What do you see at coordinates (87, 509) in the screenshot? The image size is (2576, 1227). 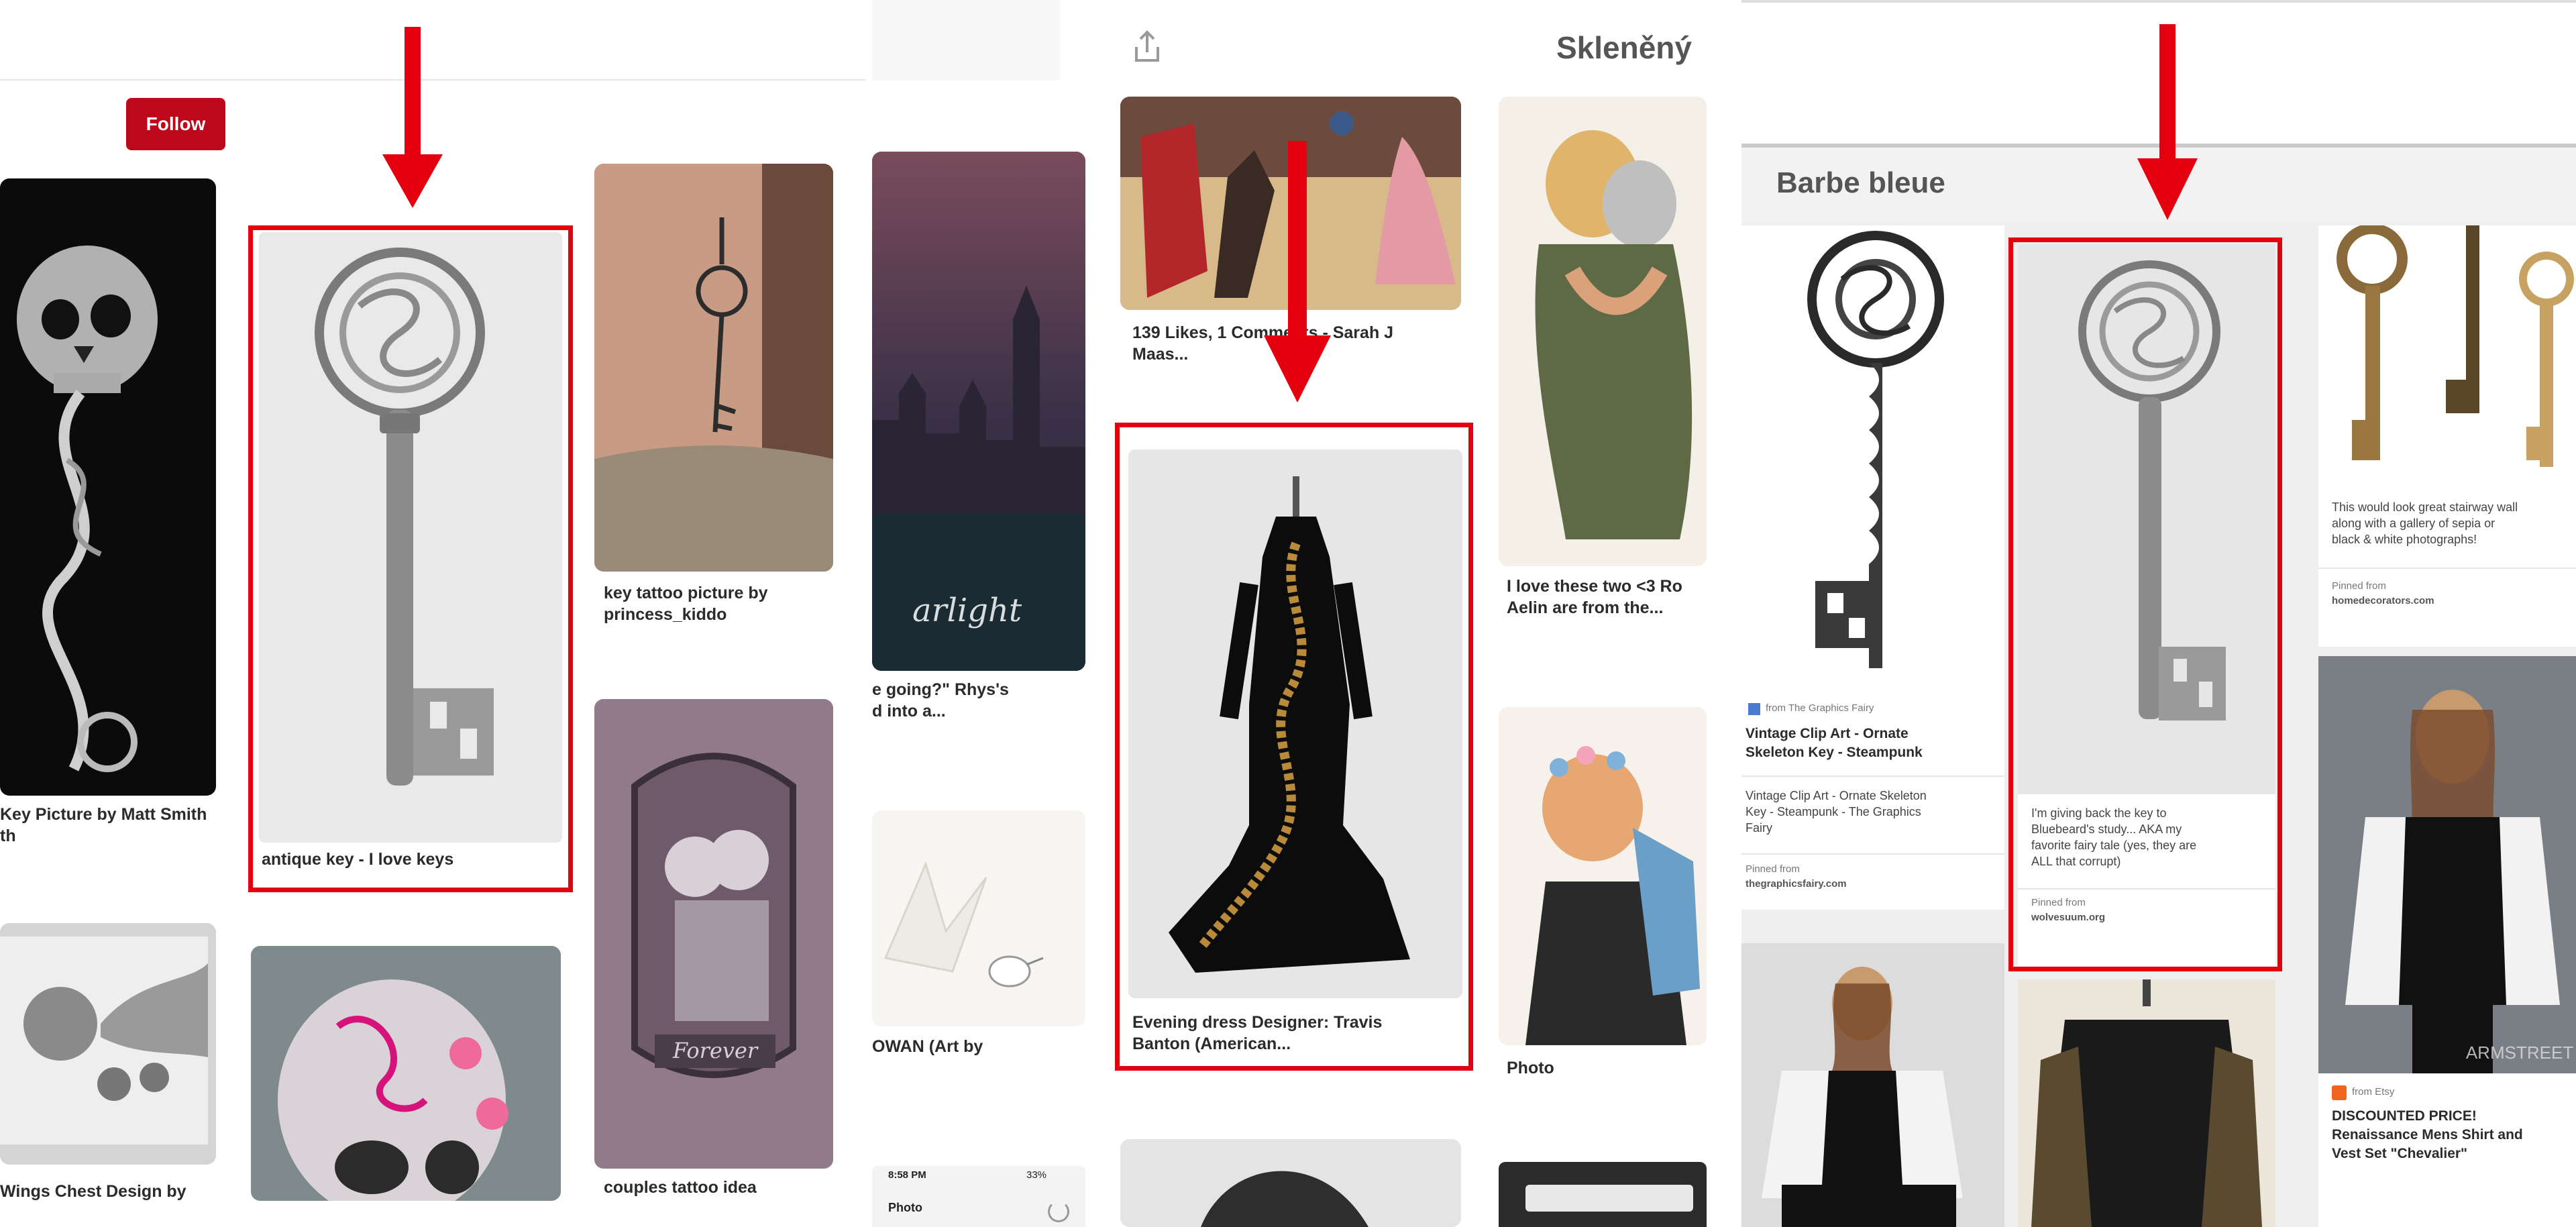 I see `skull-key-image` at bounding box center [87, 509].